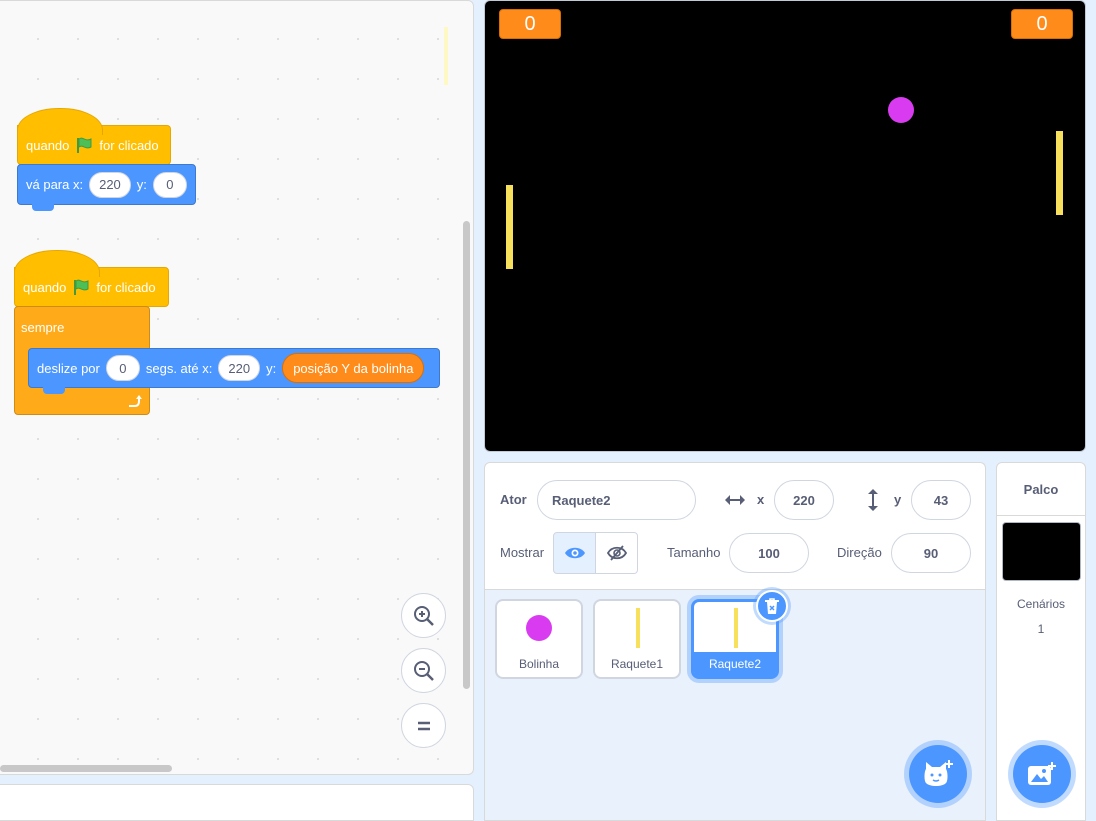 Image resolution: width=1096 pixels, height=821 pixels. I want to click on ball-thumbnail, so click(539, 628).